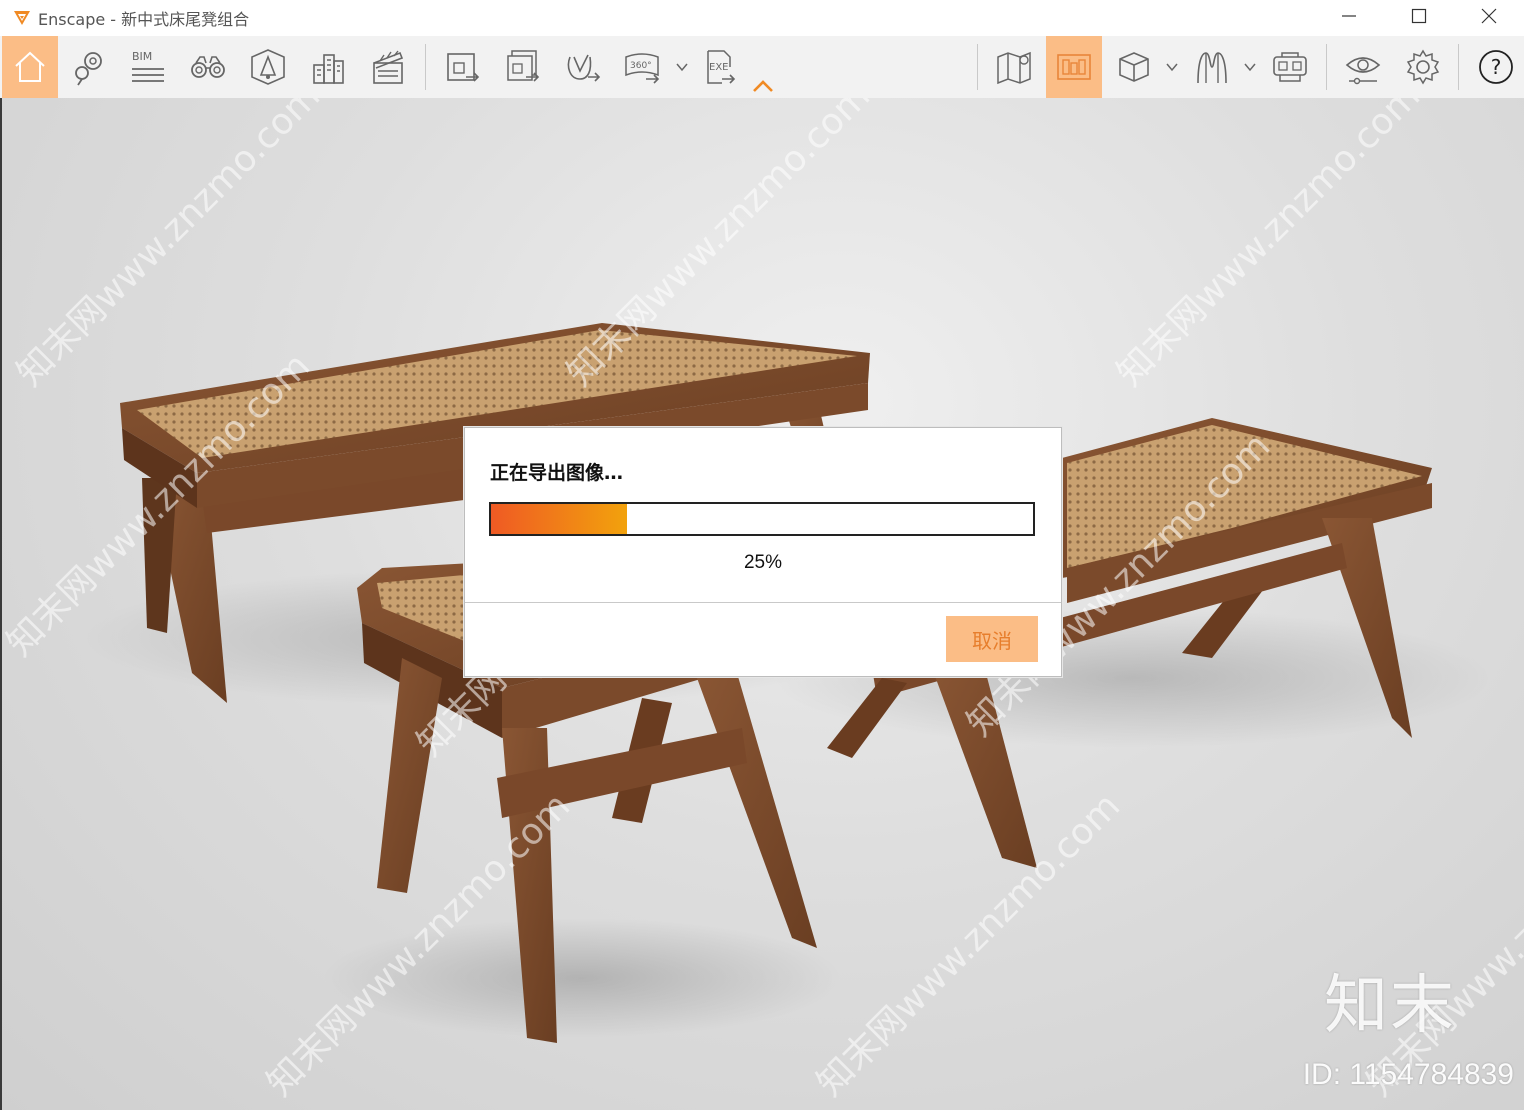 The height and width of the screenshot is (1110, 1524). Describe the element at coordinates (1390, 1006) in the screenshot. I see `watermark-logo: 知末` at that location.